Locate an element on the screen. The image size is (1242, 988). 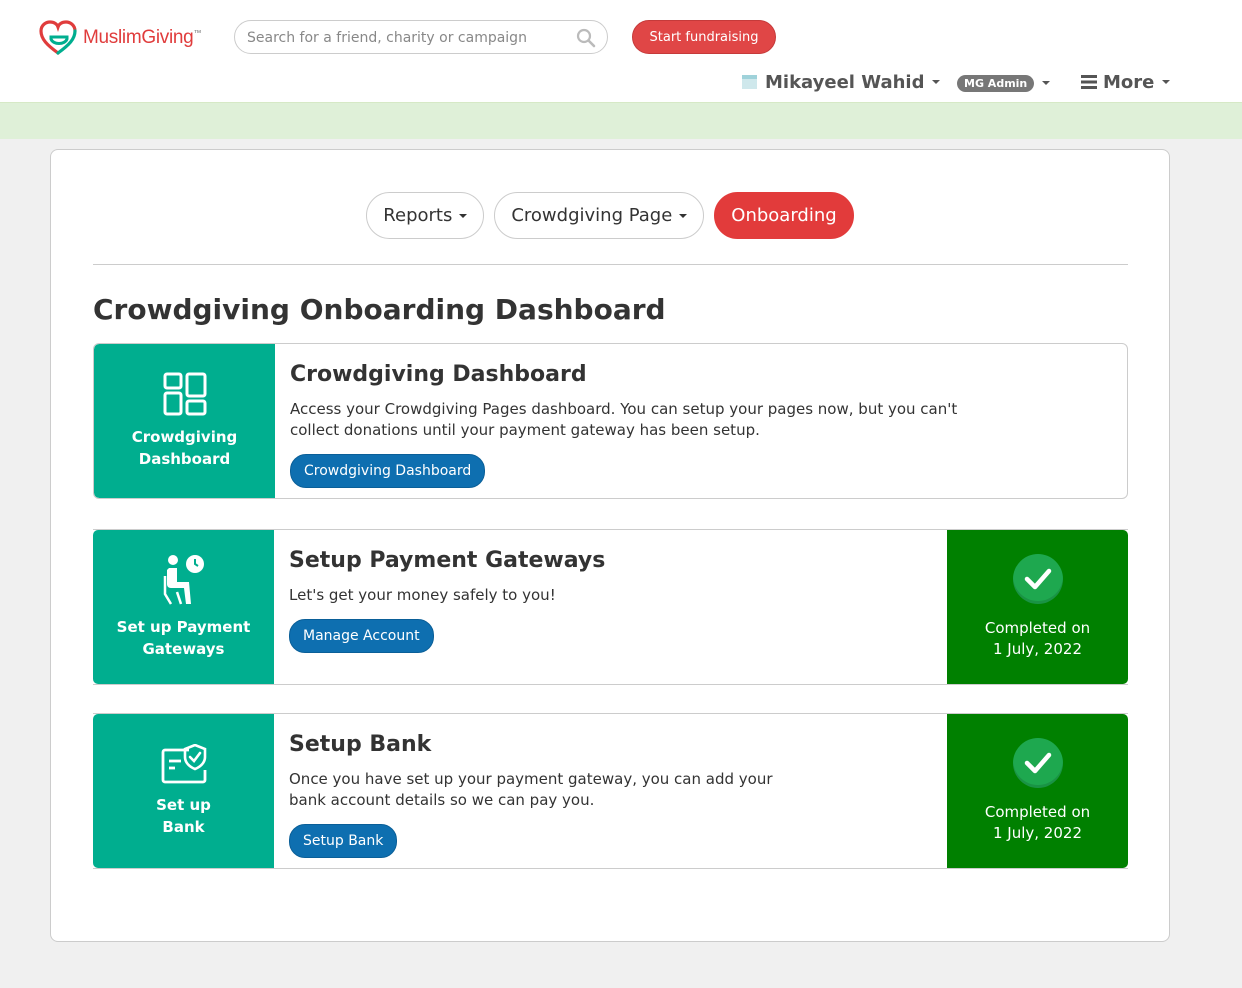
admin-menu: MG Admin is located at coordinates (1004, 83).